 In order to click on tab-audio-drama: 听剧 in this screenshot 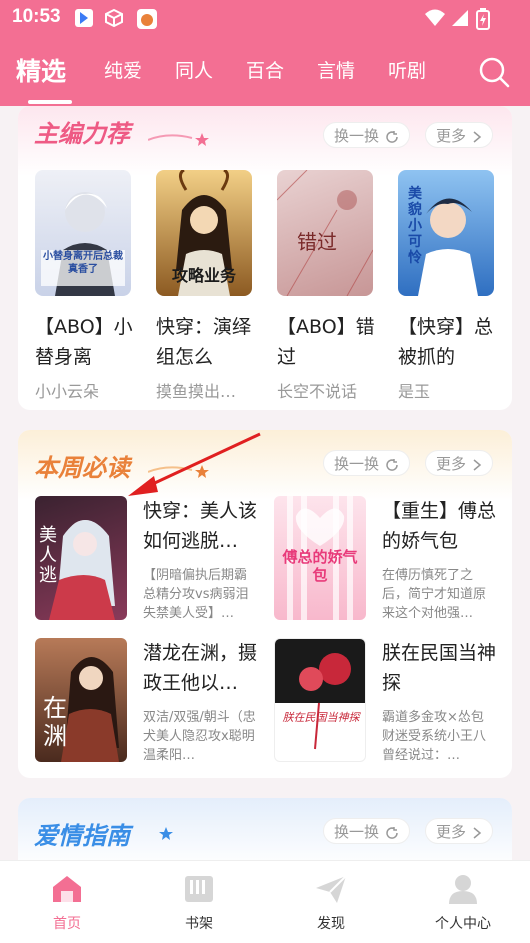, I will do `click(407, 69)`.